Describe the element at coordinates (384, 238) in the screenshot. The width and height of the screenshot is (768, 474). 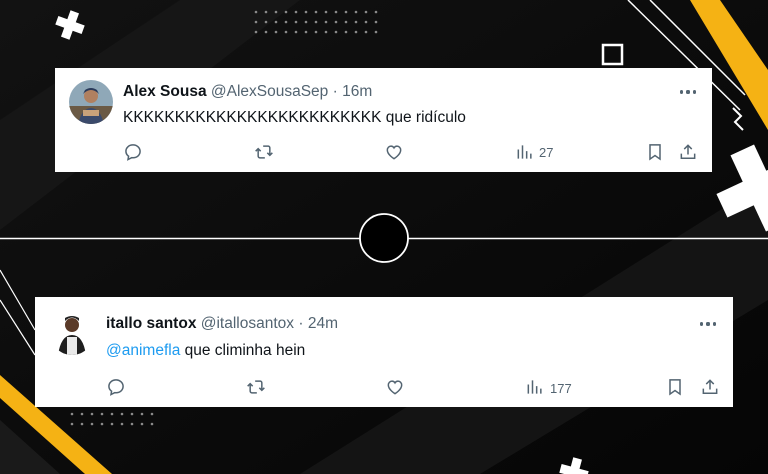
I see `center-circle` at that location.